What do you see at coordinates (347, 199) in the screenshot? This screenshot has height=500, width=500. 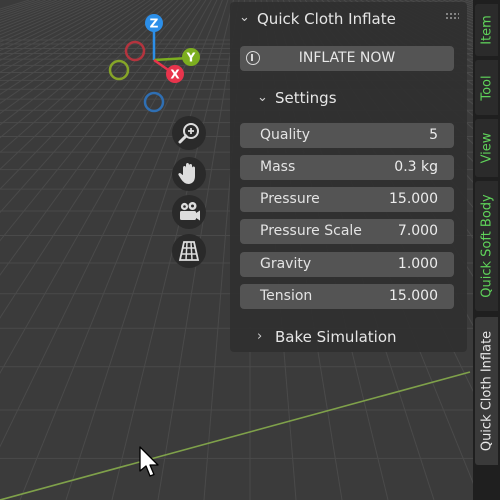 I see `pressure-field: Pressure 15.000` at bounding box center [347, 199].